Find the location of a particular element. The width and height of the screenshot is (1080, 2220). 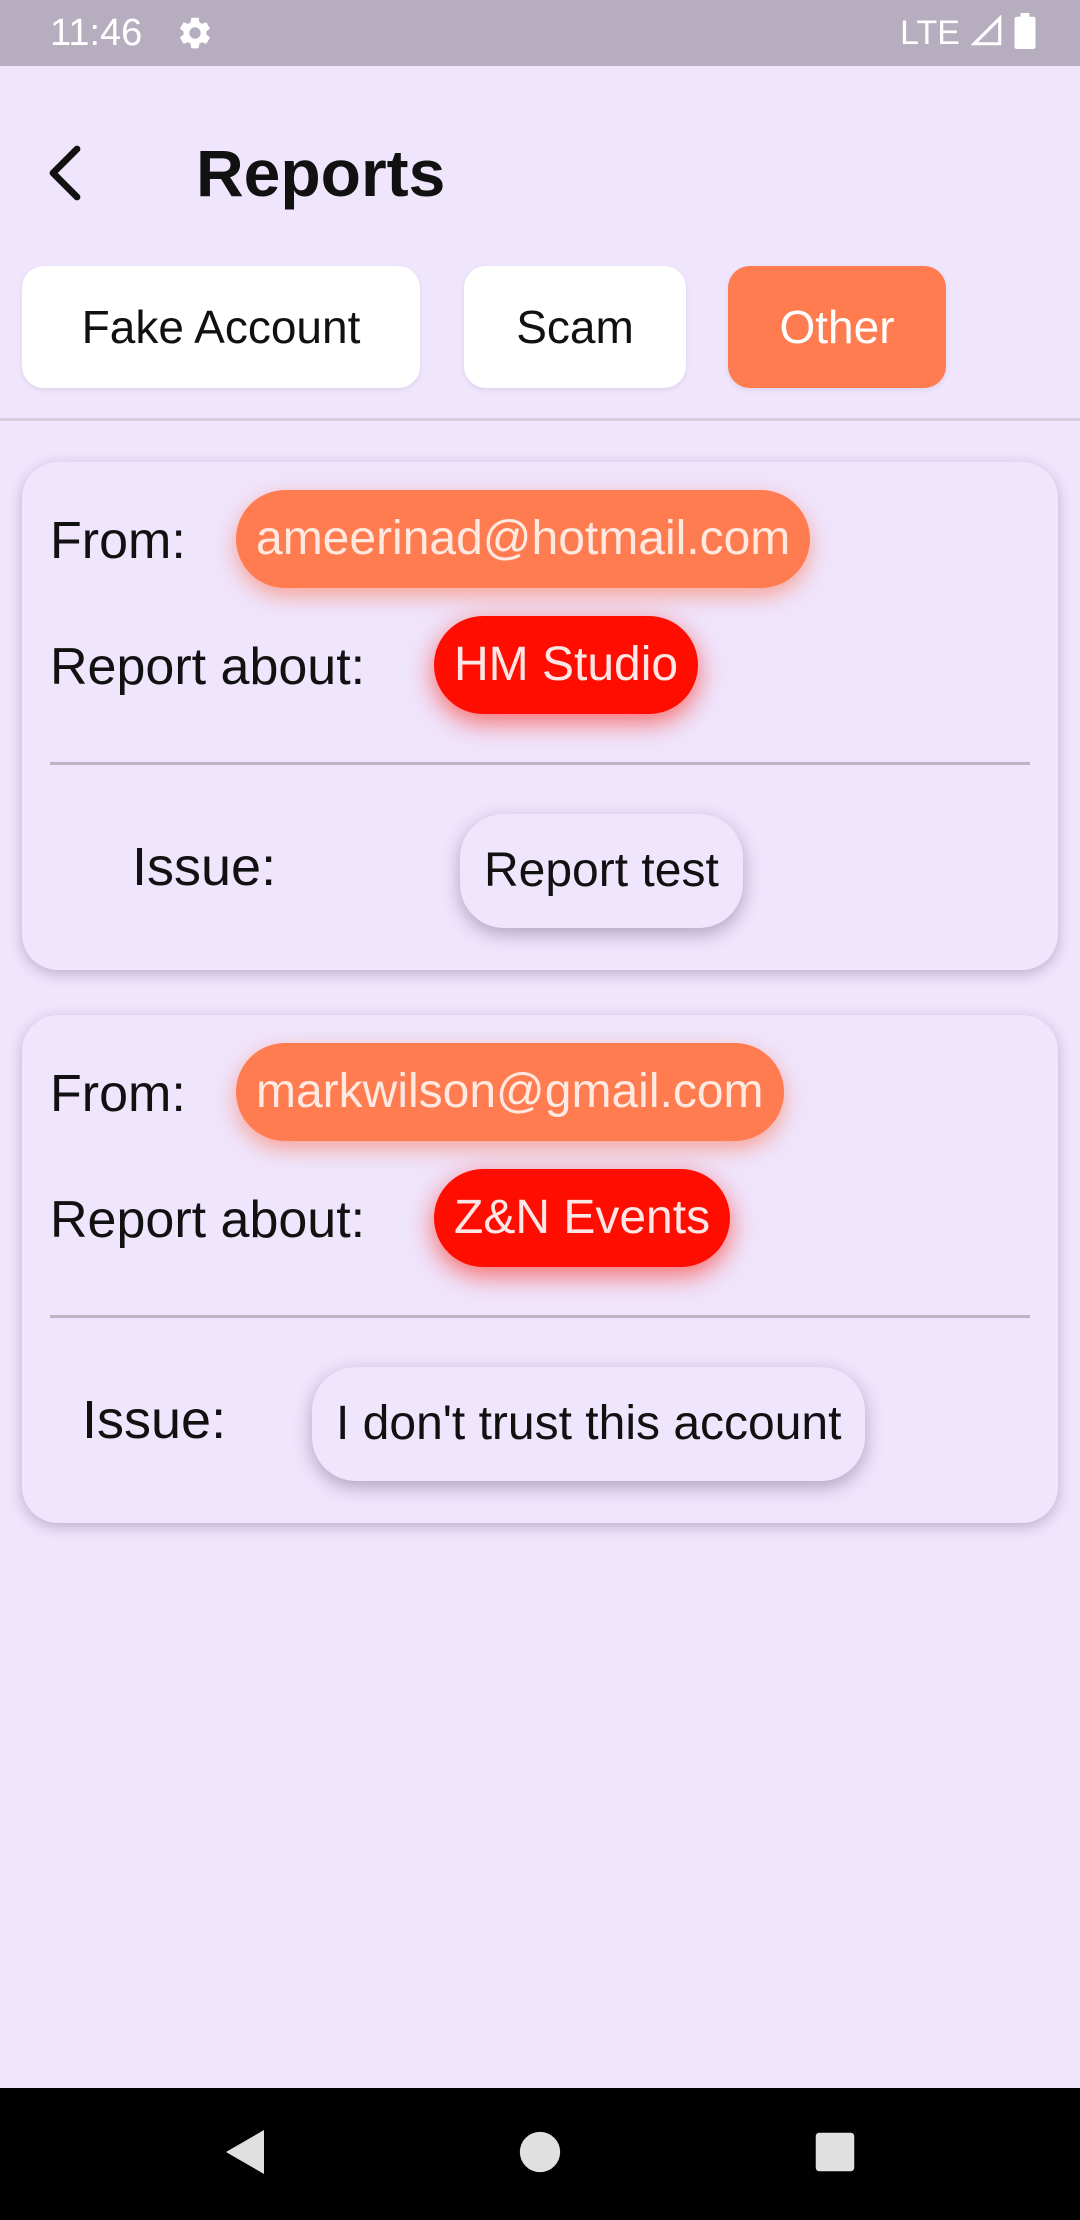

nav-recents-icon is located at coordinates (835, 2154).